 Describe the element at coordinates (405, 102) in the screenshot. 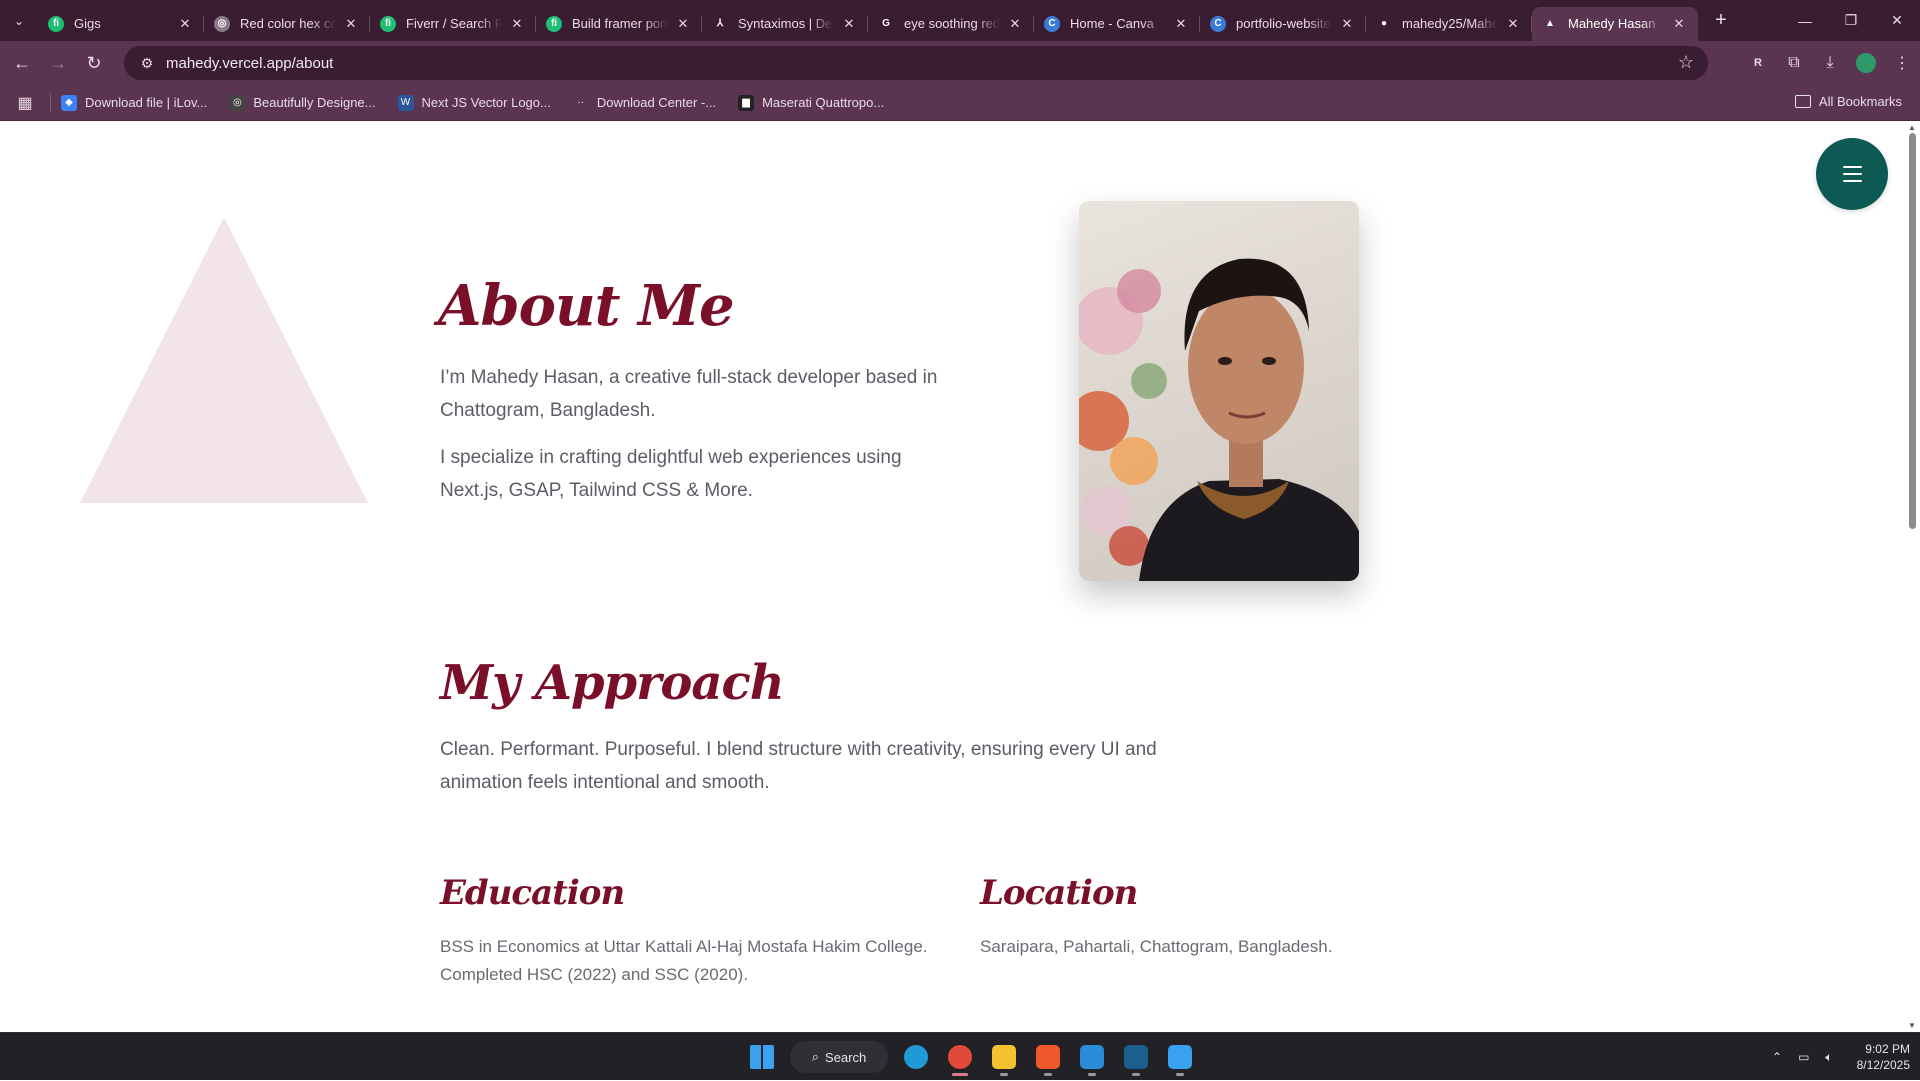

I see `word-icon: W` at that location.